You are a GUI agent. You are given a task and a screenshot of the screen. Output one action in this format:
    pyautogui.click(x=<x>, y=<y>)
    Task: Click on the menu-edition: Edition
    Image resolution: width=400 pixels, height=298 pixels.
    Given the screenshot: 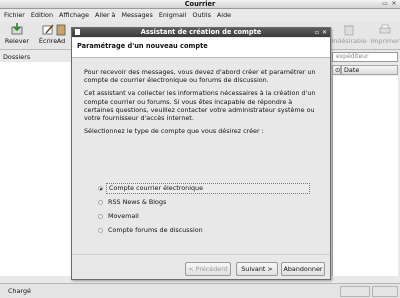 What is the action you would take?
    pyautogui.click(x=42, y=15)
    